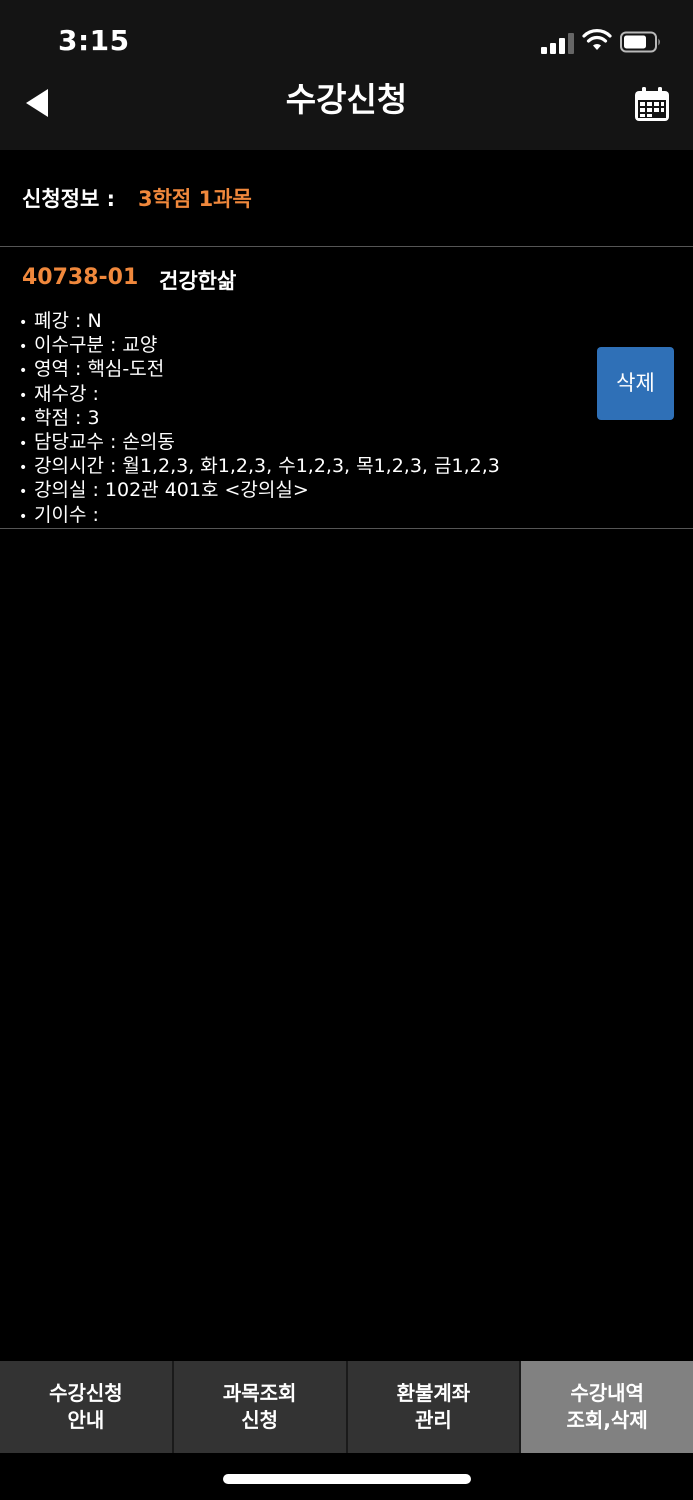 The height and width of the screenshot is (1500, 693). I want to click on wifi-icon, so click(597, 39).